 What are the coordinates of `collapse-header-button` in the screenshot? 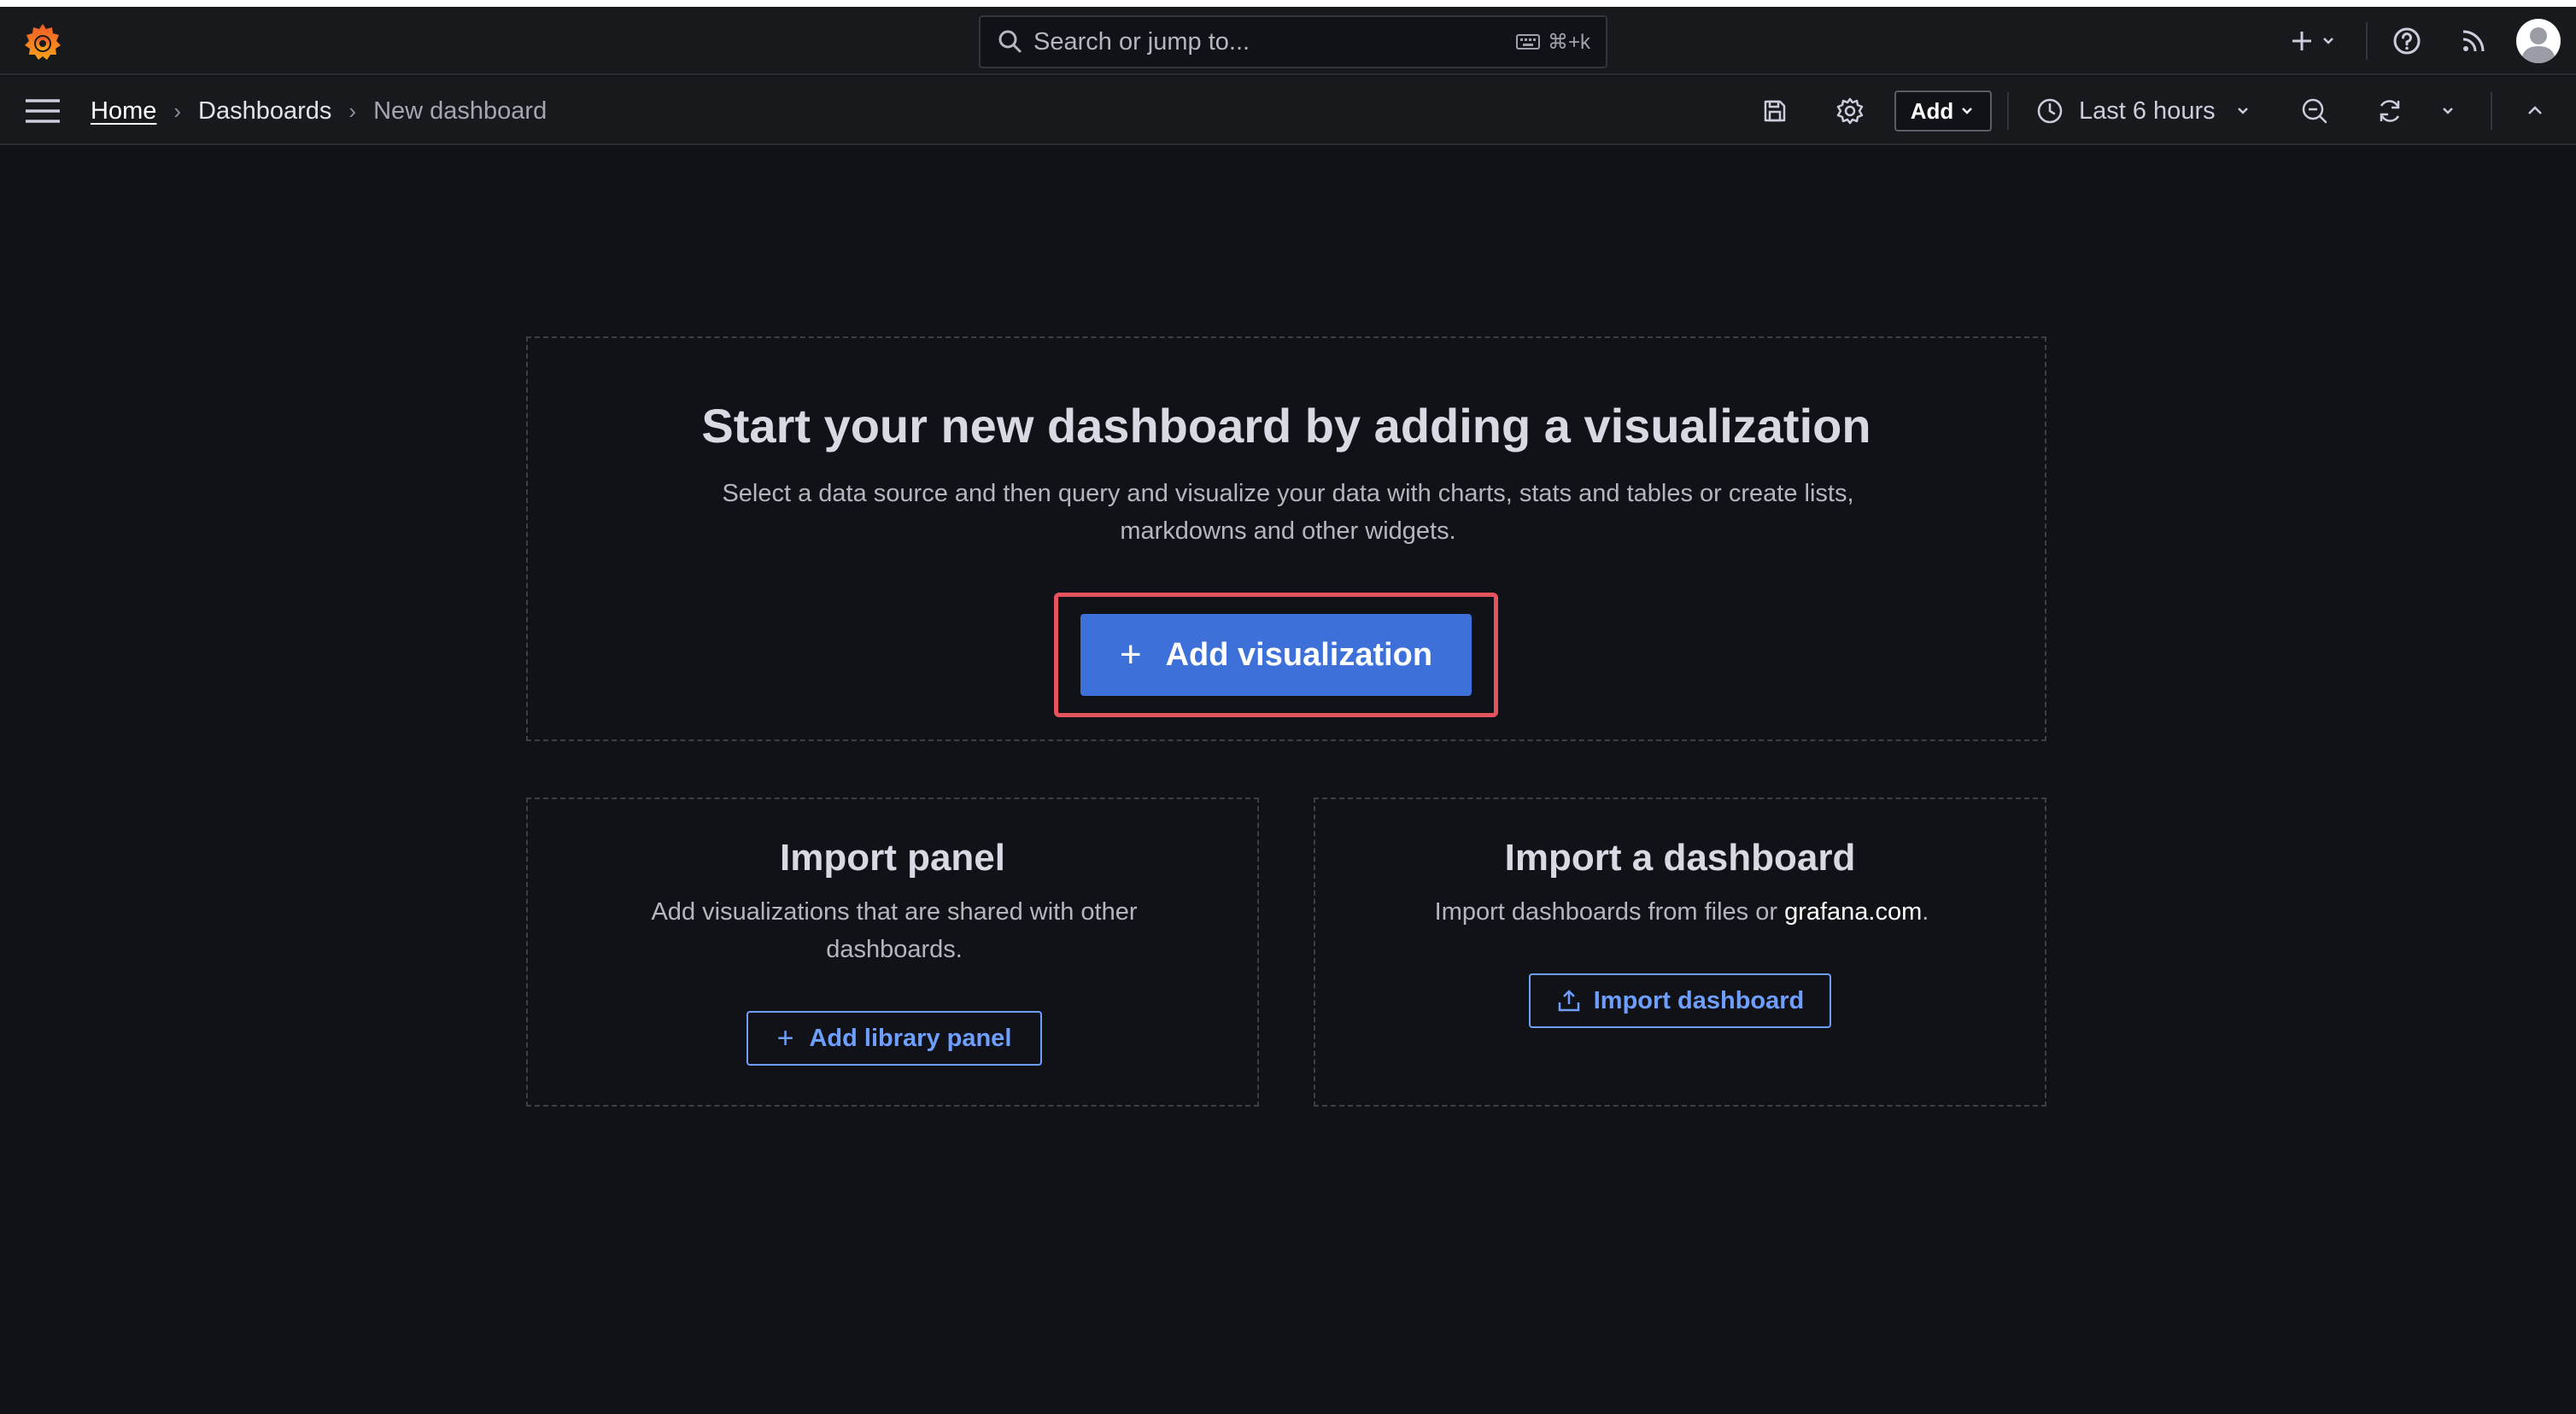 It's located at (2535, 111).